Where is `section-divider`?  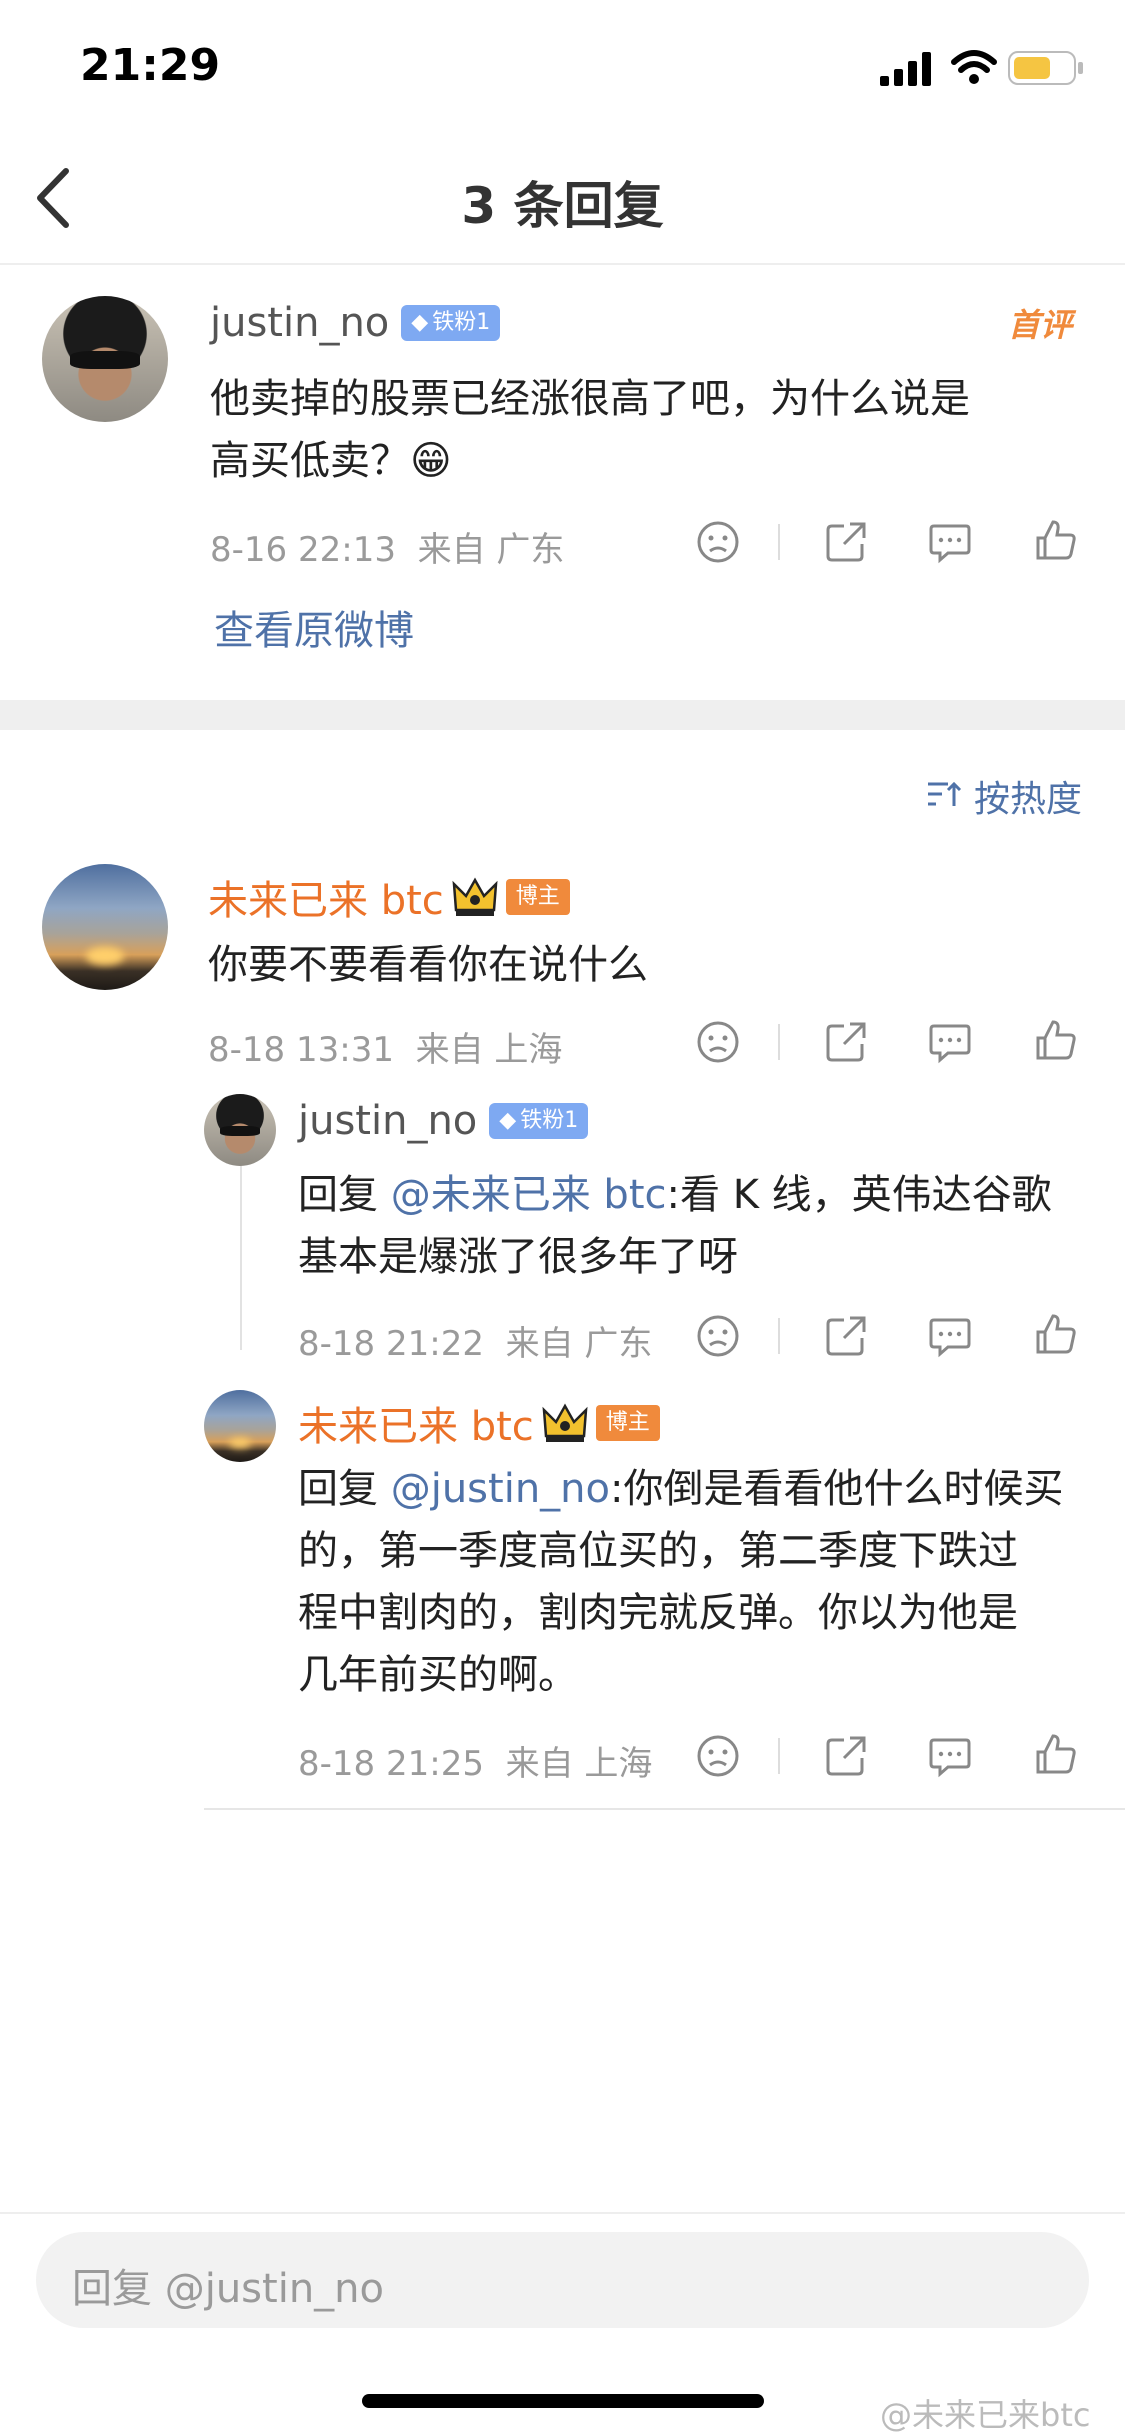
section-divider is located at coordinates (562, 715).